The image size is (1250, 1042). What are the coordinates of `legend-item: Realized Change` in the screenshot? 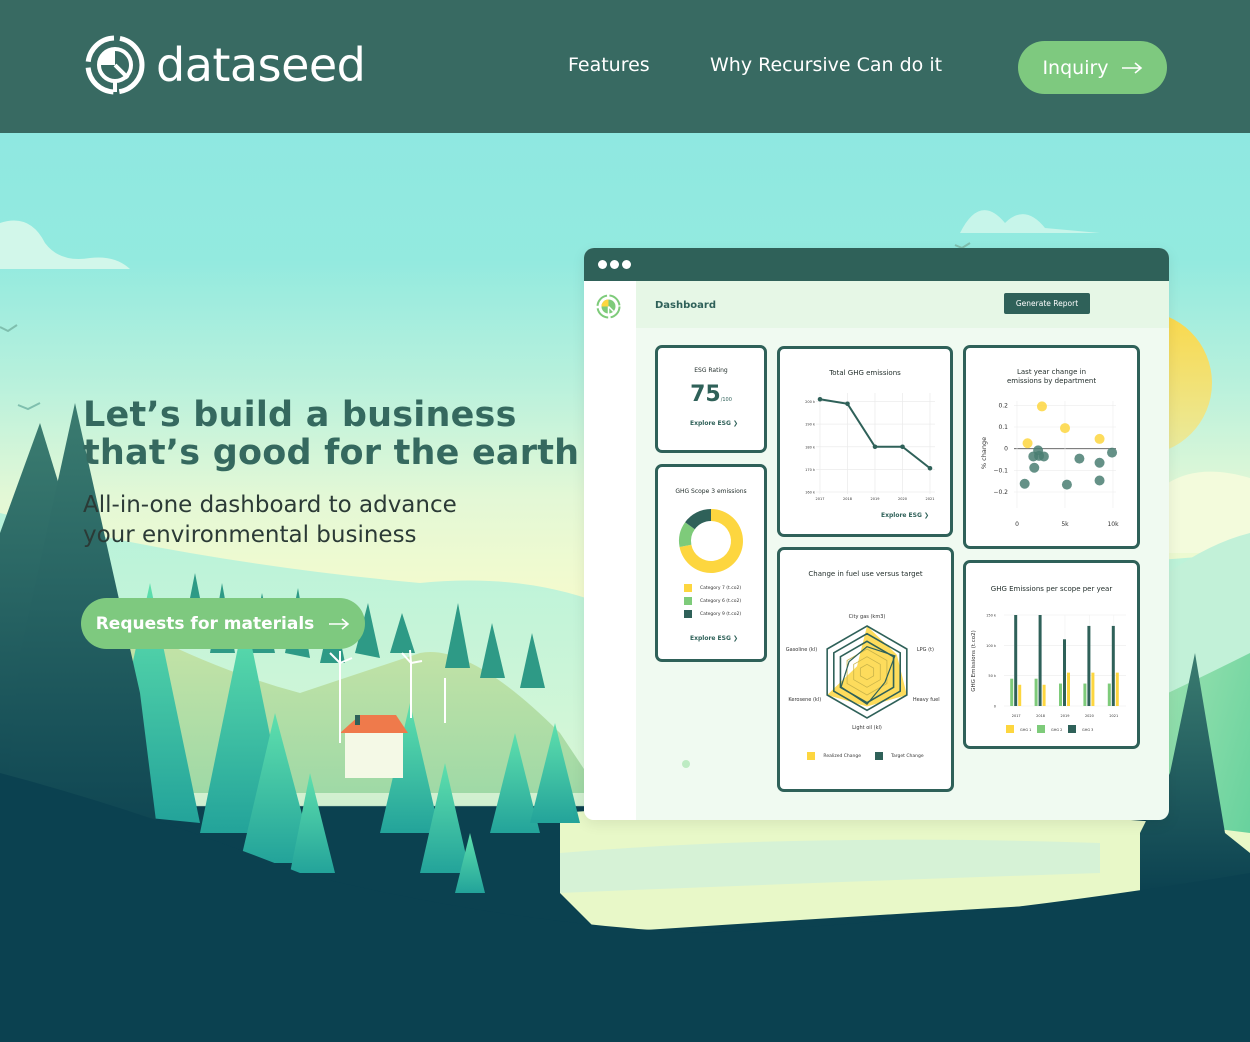 It's located at (834, 756).